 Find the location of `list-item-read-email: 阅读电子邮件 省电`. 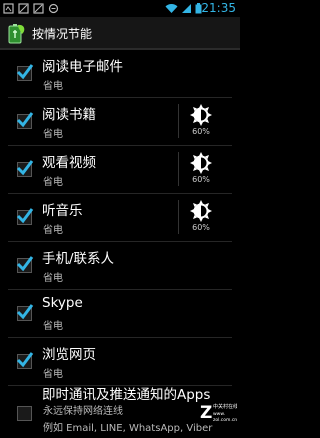

list-item-read-email: 阅读电子邮件 省电 is located at coordinates (120, 74).